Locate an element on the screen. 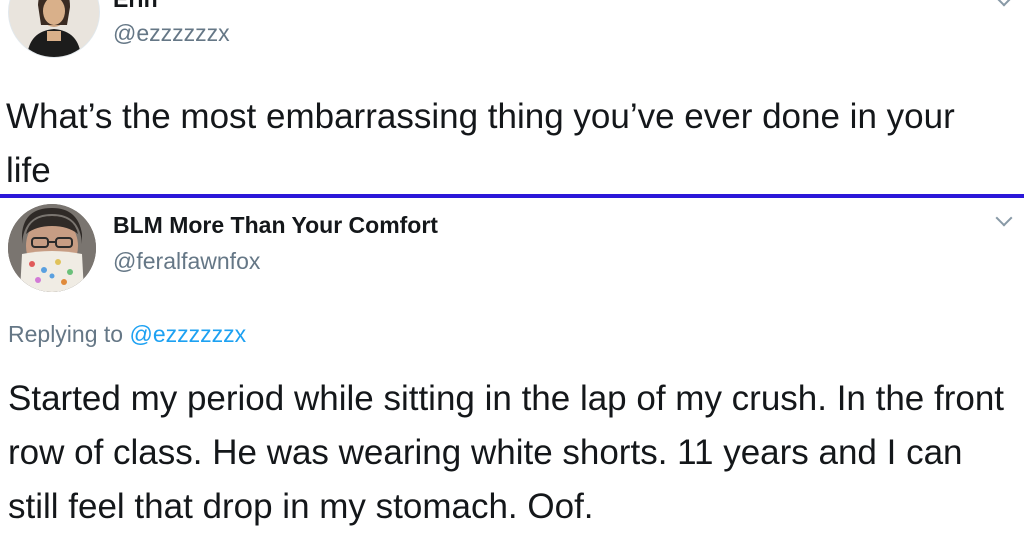 The width and height of the screenshot is (1024, 536). author-handle: @feralfawnfox is located at coordinates (186, 261).